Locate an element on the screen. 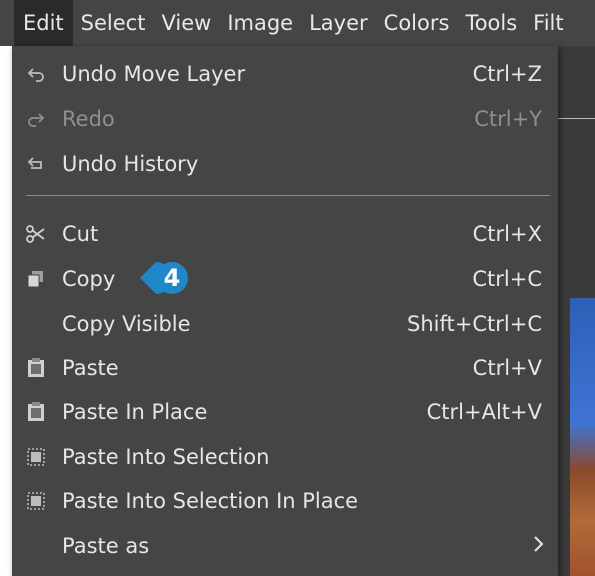 Image resolution: width=595 pixels, height=576 pixels. undo-history-icon is located at coordinates (36, 164).